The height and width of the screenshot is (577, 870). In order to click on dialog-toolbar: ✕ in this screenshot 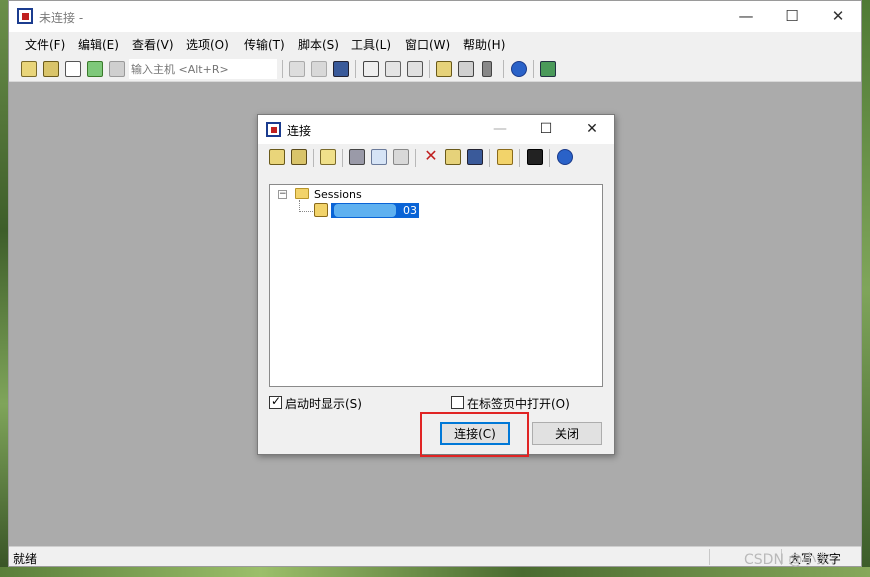, I will do `click(436, 158)`.